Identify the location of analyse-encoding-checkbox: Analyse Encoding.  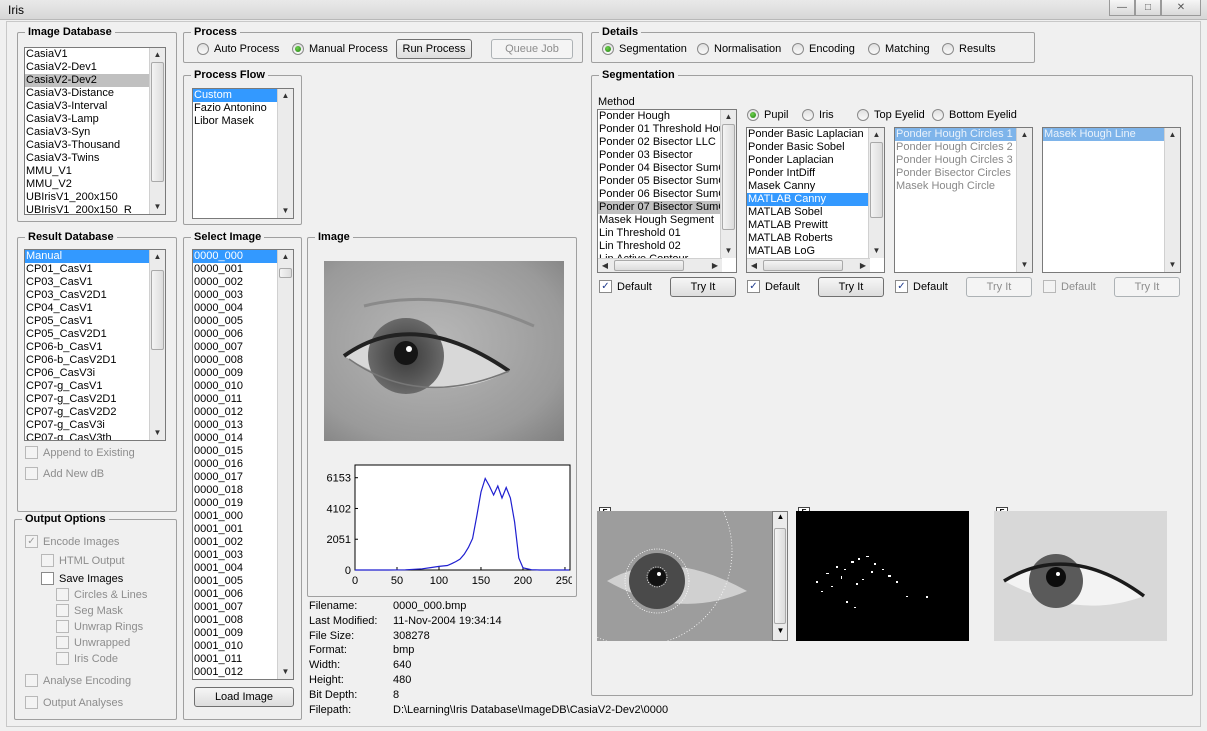
(78, 680).